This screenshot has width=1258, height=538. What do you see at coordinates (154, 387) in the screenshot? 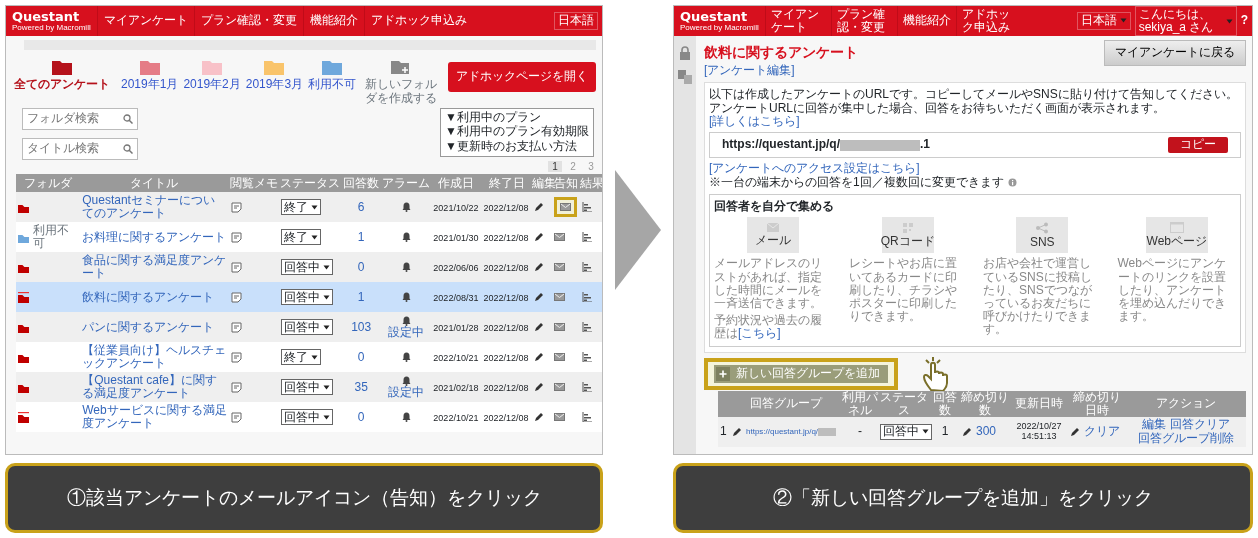
I see `survey-title-link: 【Questant cafe】に関する満足度アンケート` at bounding box center [154, 387].